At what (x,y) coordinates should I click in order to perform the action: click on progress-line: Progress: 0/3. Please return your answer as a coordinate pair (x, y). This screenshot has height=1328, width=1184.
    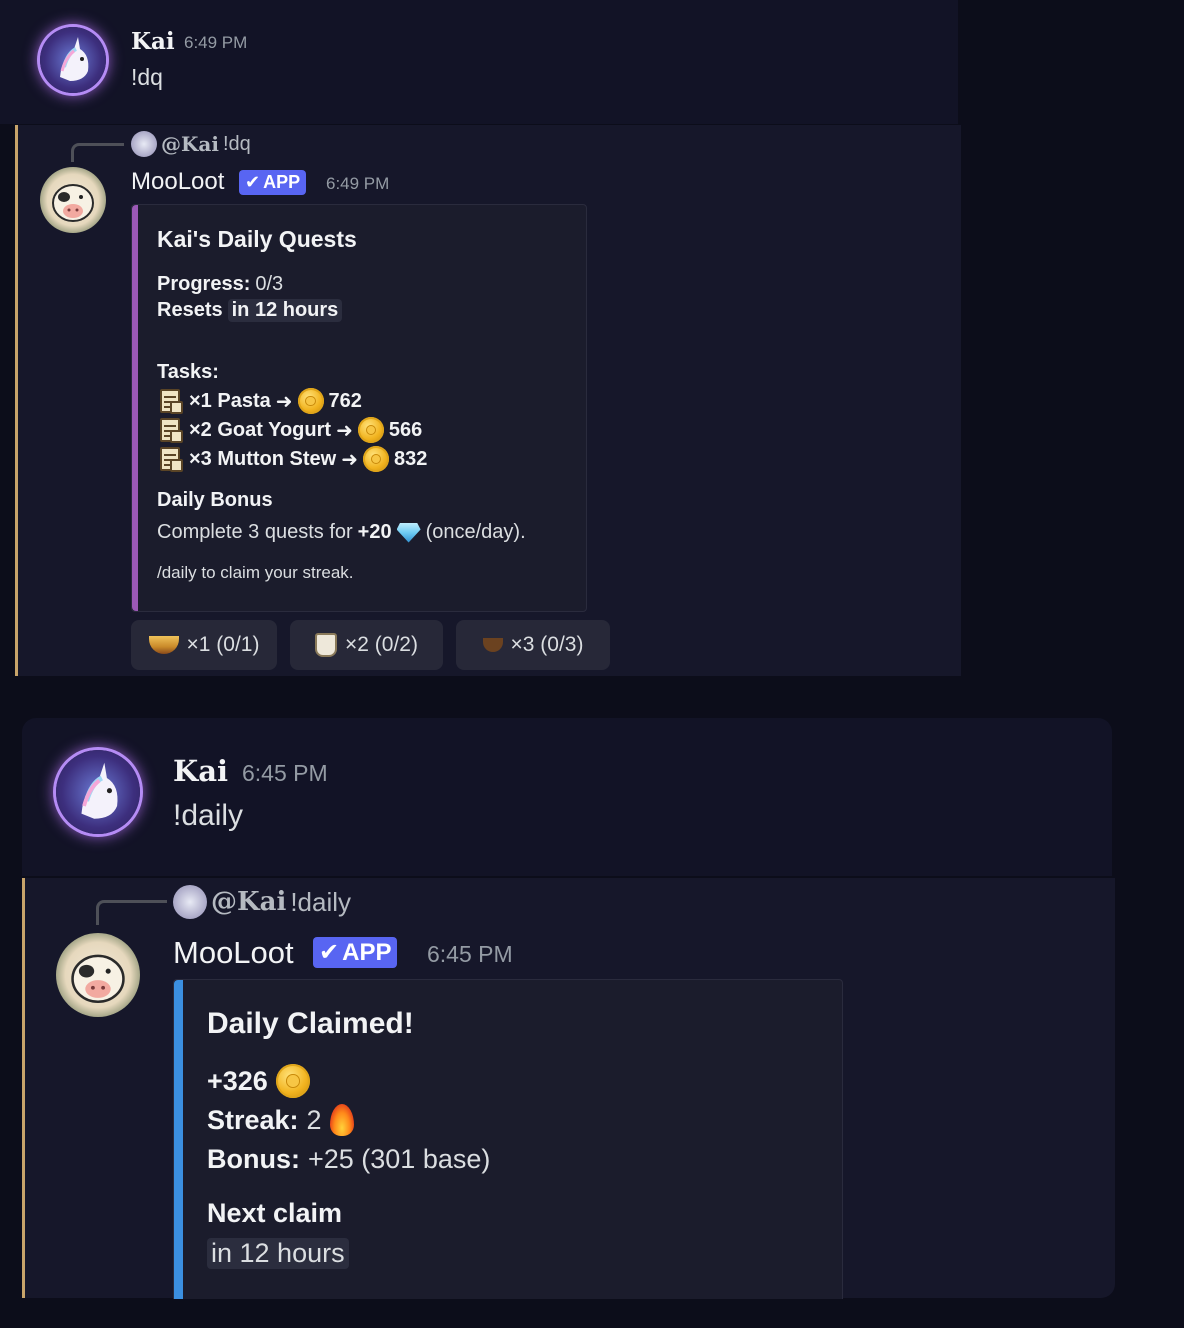
    Looking at the image, I should click on (220, 284).